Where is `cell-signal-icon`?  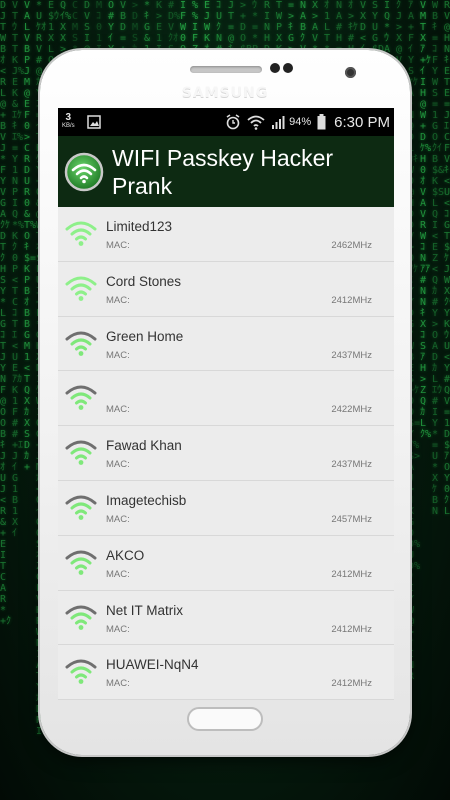 cell-signal-icon is located at coordinates (278, 122).